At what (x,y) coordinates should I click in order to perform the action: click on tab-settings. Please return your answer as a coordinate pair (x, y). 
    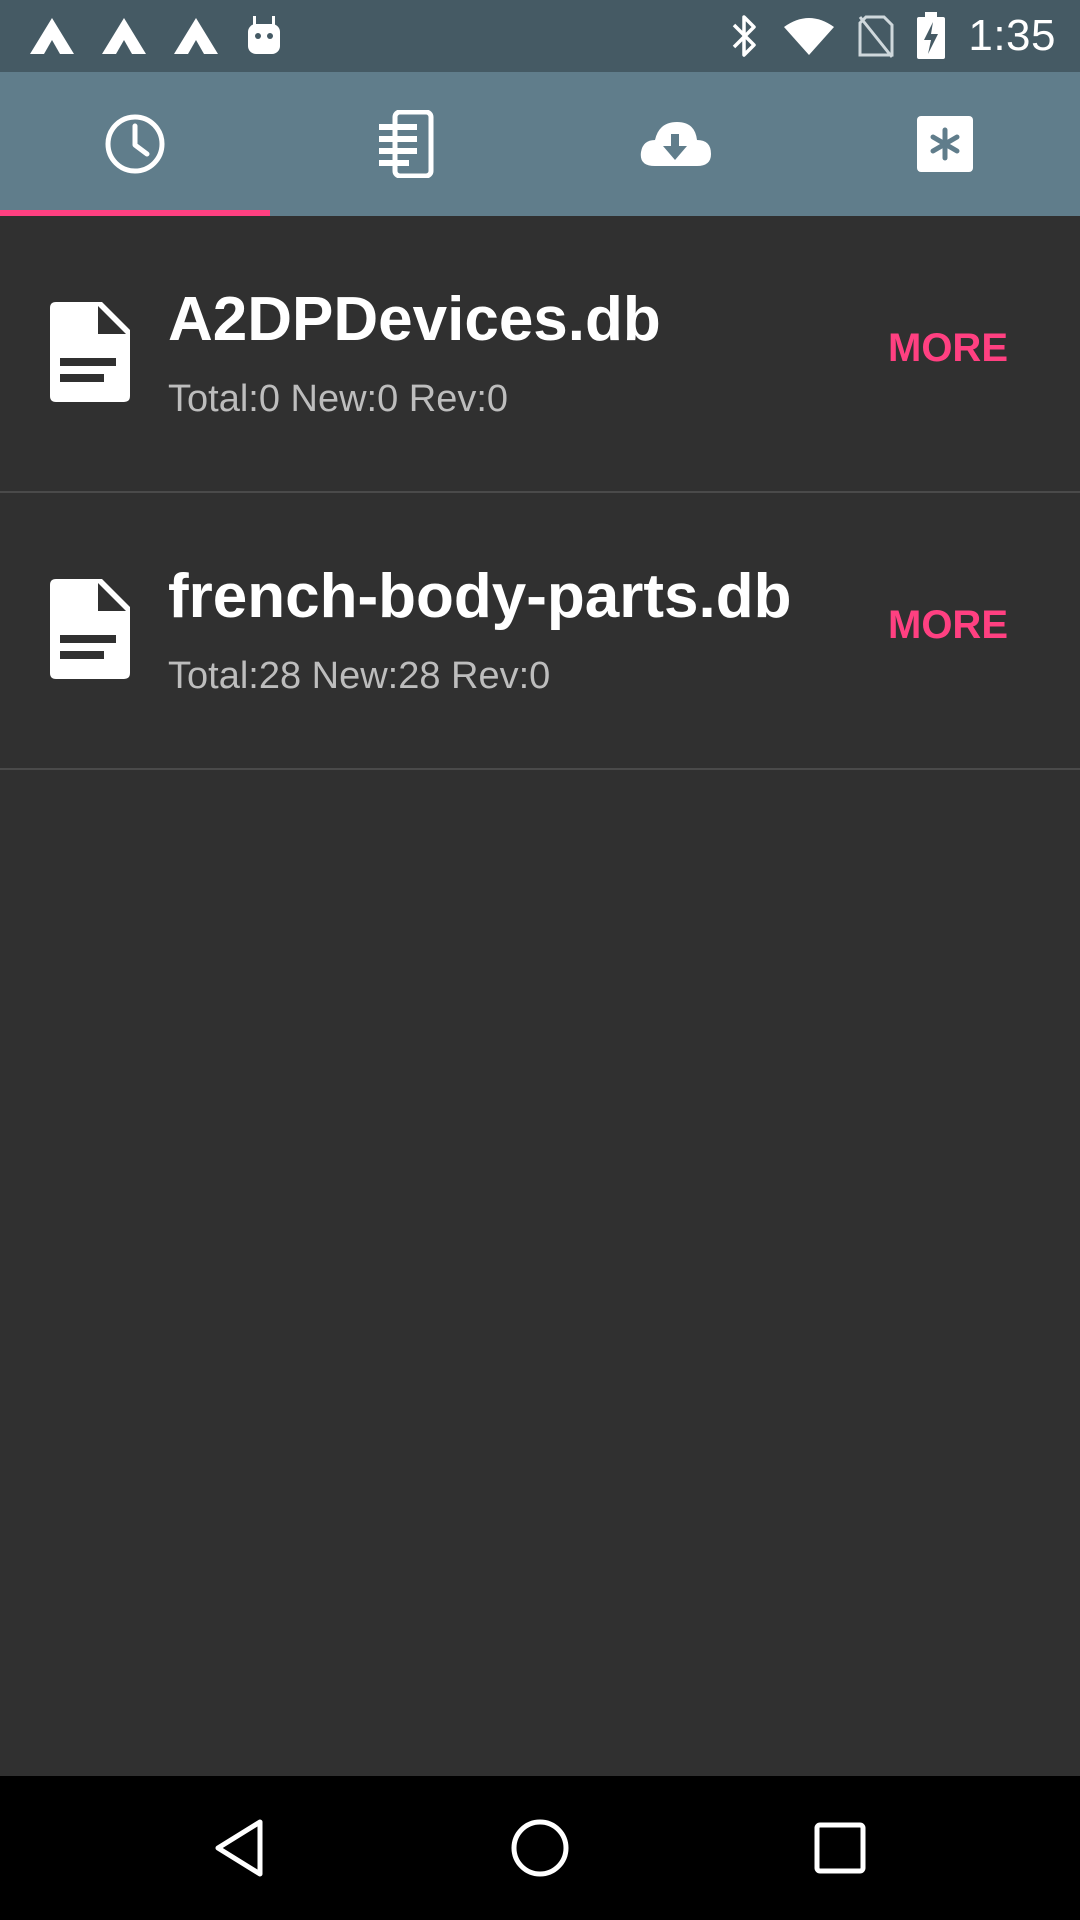
    Looking at the image, I should click on (945, 144).